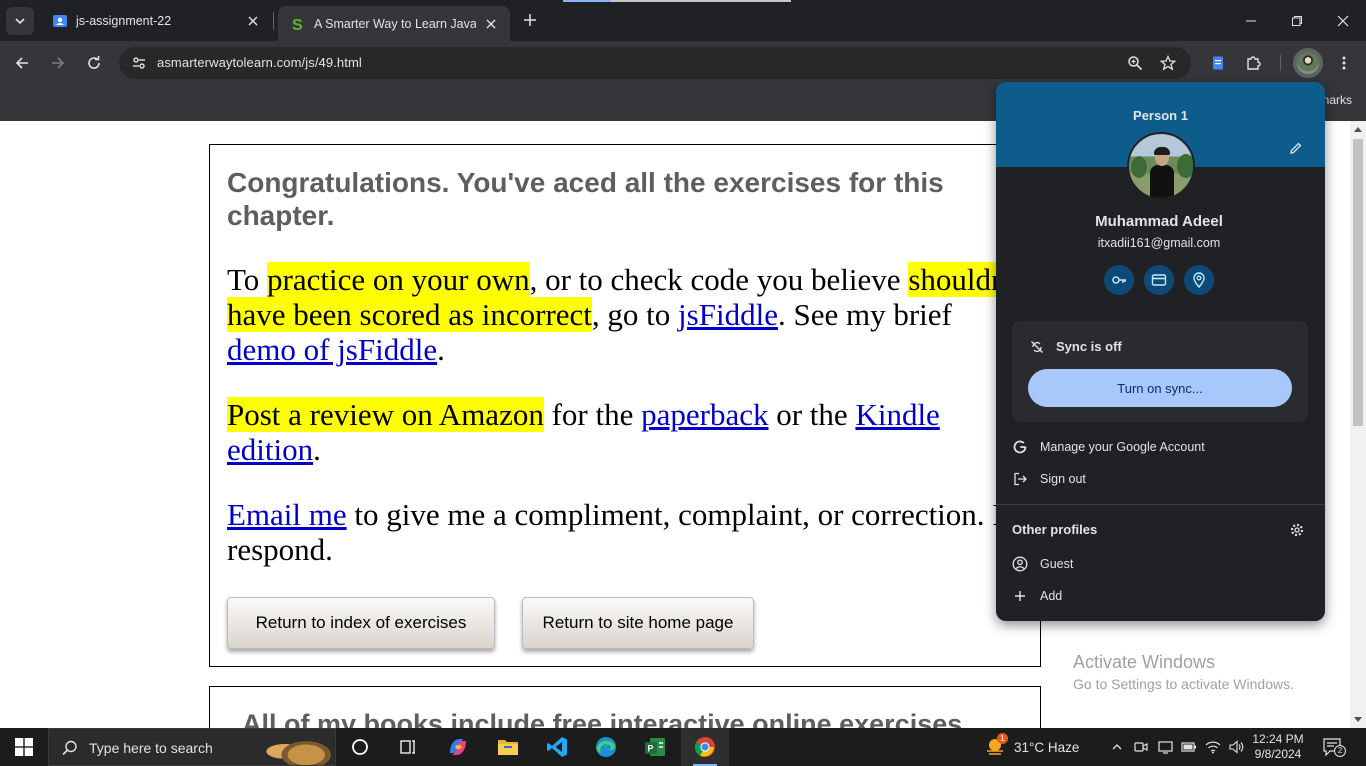  Describe the element at coordinates (139, 63) in the screenshot. I see `site-info-icon` at that location.